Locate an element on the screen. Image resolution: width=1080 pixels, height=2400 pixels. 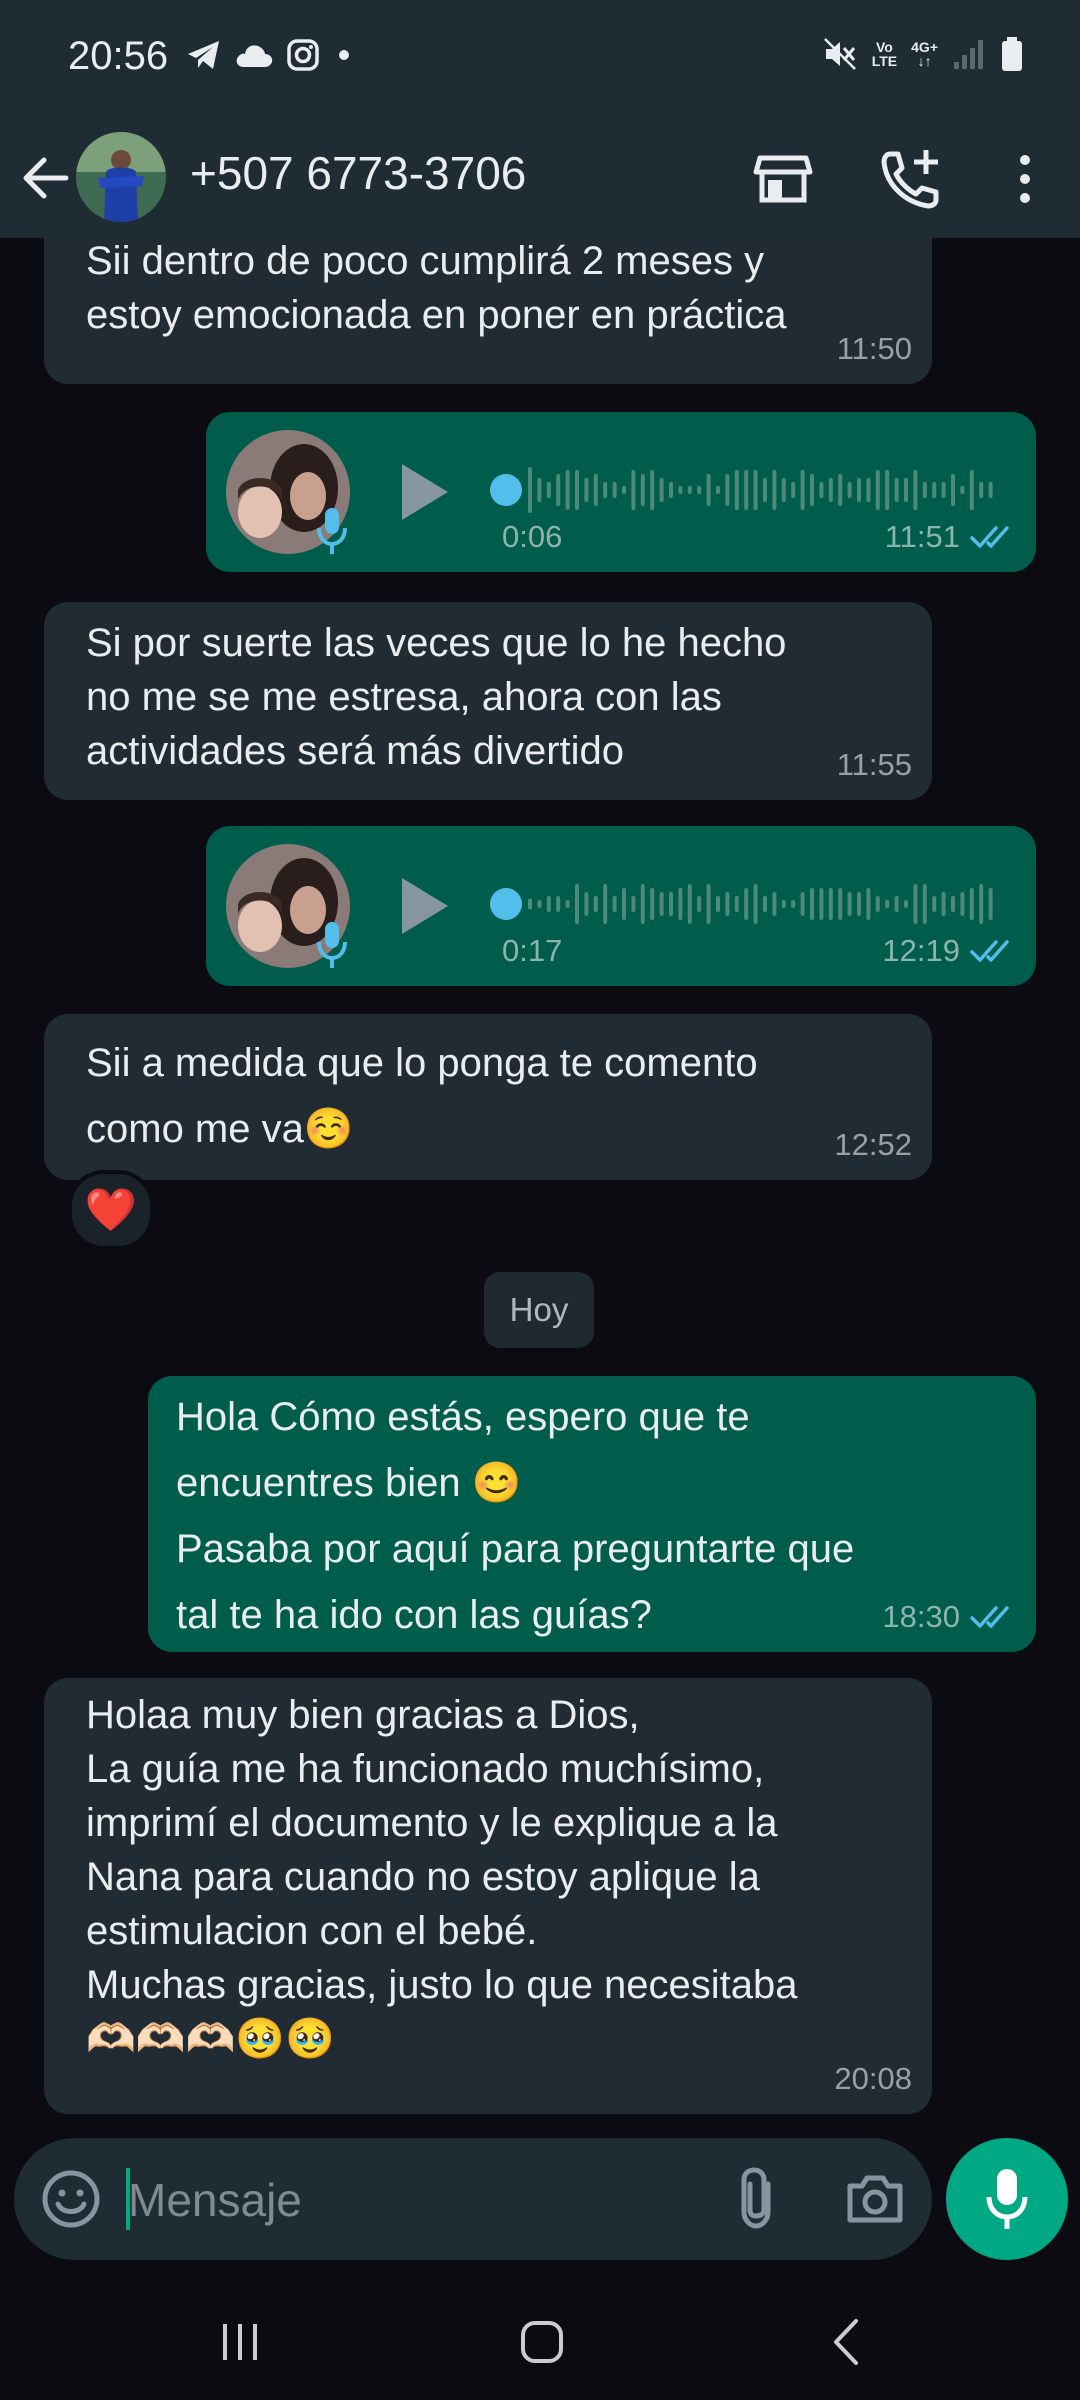
contact-photo is located at coordinates (121, 177).